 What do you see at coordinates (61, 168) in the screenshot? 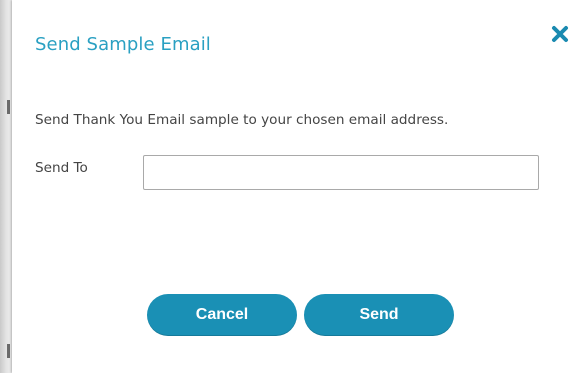
I see `send-to-label: Send To` at bounding box center [61, 168].